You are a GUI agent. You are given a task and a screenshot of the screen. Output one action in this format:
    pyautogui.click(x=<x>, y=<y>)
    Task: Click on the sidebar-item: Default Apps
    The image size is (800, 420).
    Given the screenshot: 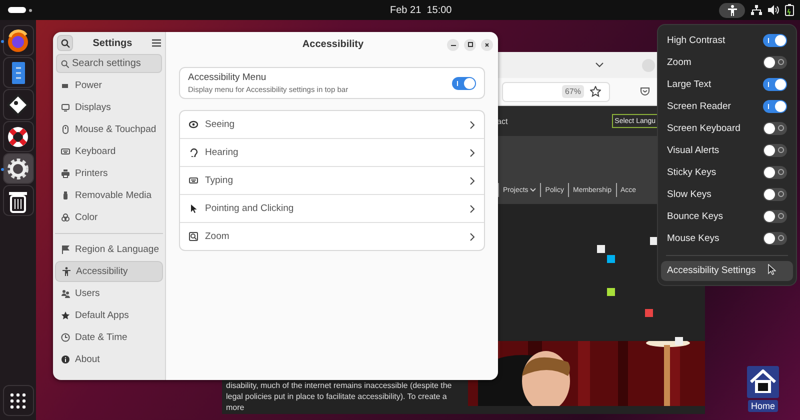 What is the action you would take?
    pyautogui.click(x=109, y=315)
    